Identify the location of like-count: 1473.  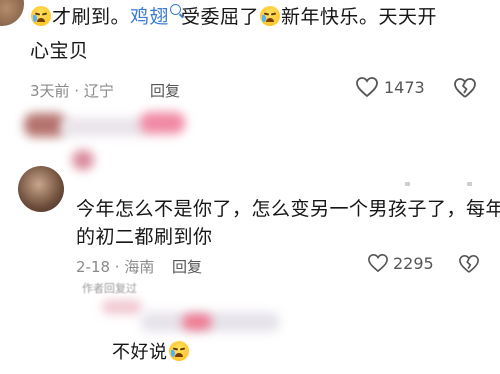
(404, 87).